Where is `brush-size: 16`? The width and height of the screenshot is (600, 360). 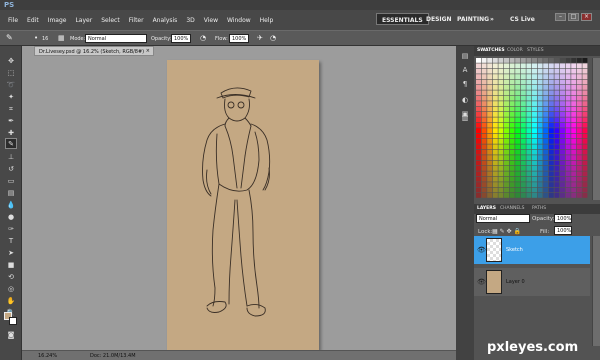 brush-size: 16 is located at coordinates (45, 39).